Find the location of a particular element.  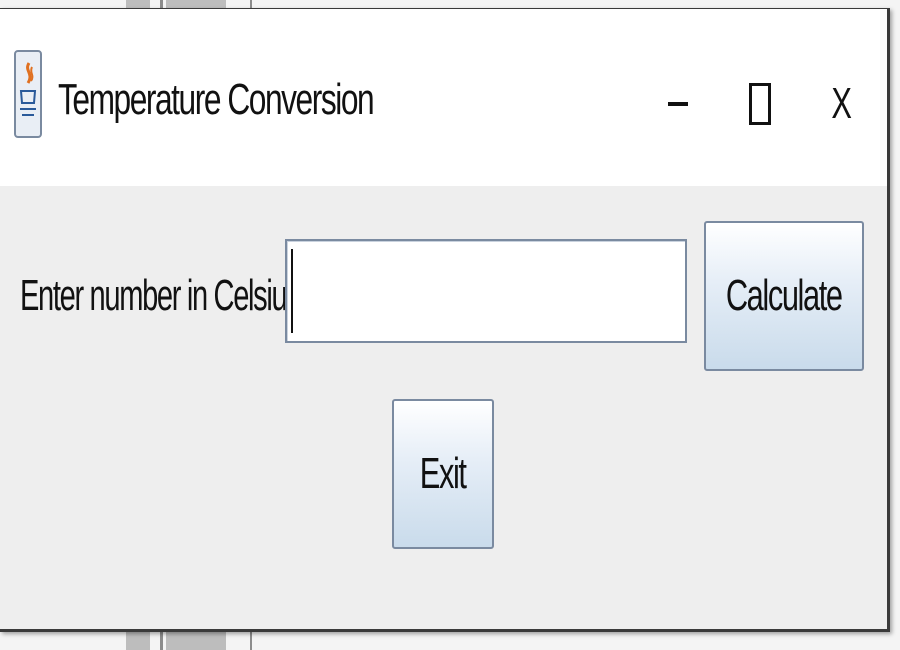

minimize-button is located at coordinates (678, 104).